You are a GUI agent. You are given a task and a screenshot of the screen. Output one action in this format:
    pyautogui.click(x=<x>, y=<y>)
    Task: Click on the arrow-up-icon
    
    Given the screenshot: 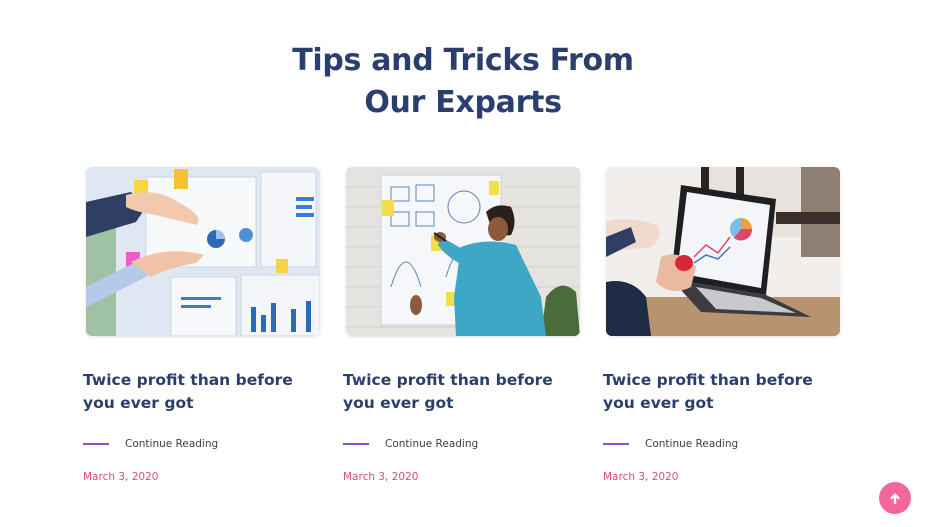 What is the action you would take?
    pyautogui.click(x=895, y=498)
    